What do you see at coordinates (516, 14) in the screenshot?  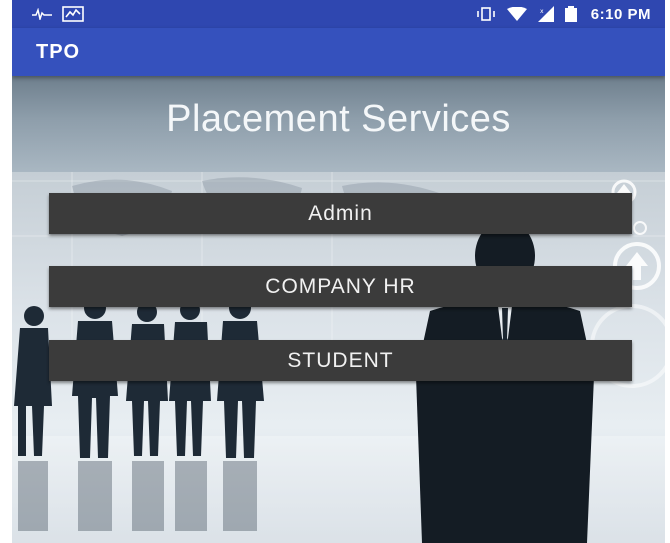 I see `wifi-icon` at bounding box center [516, 14].